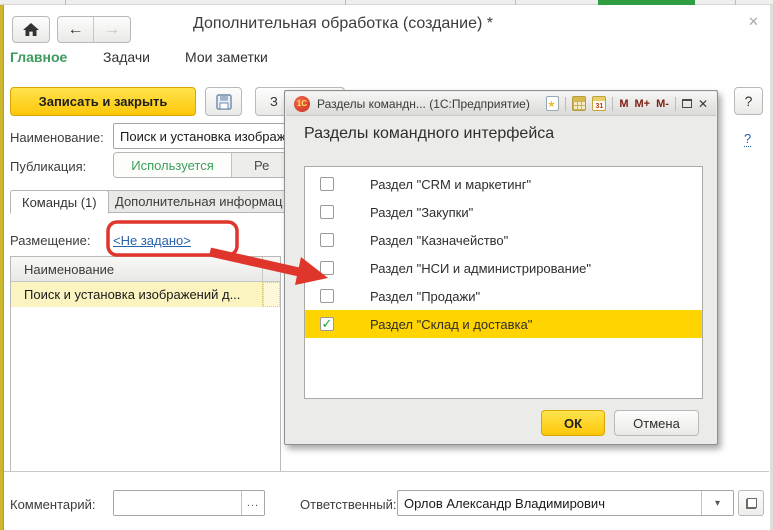 This screenshot has width=773, height=530. Describe the element at coordinates (177, 503) in the screenshot. I see `comment-input` at that location.